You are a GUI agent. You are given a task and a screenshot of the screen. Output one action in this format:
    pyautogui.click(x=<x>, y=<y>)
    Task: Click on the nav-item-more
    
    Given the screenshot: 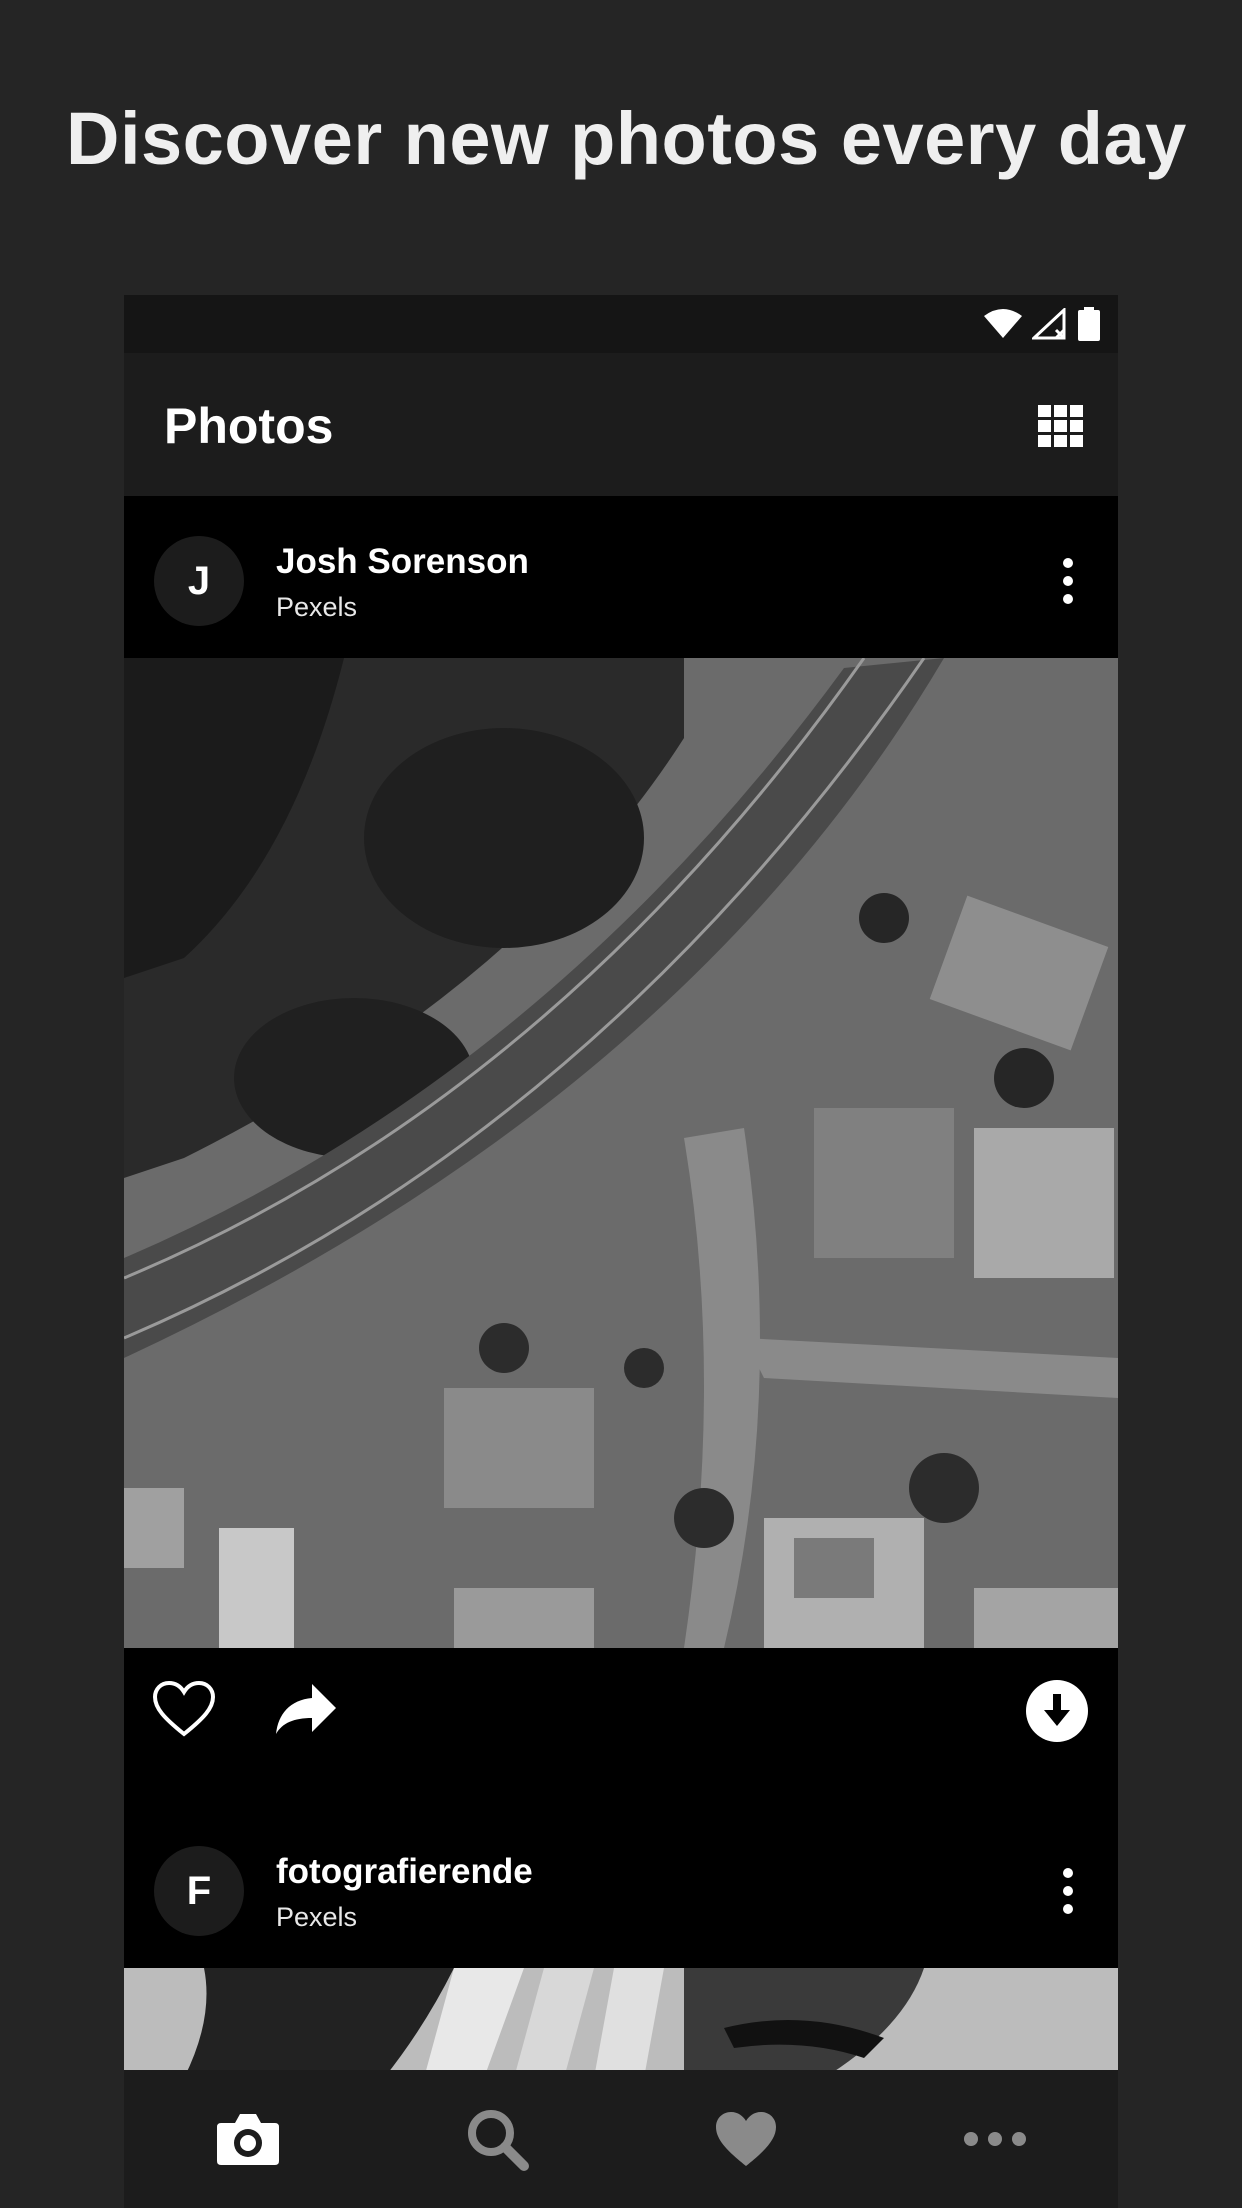 What is the action you would take?
    pyautogui.click(x=995, y=2139)
    